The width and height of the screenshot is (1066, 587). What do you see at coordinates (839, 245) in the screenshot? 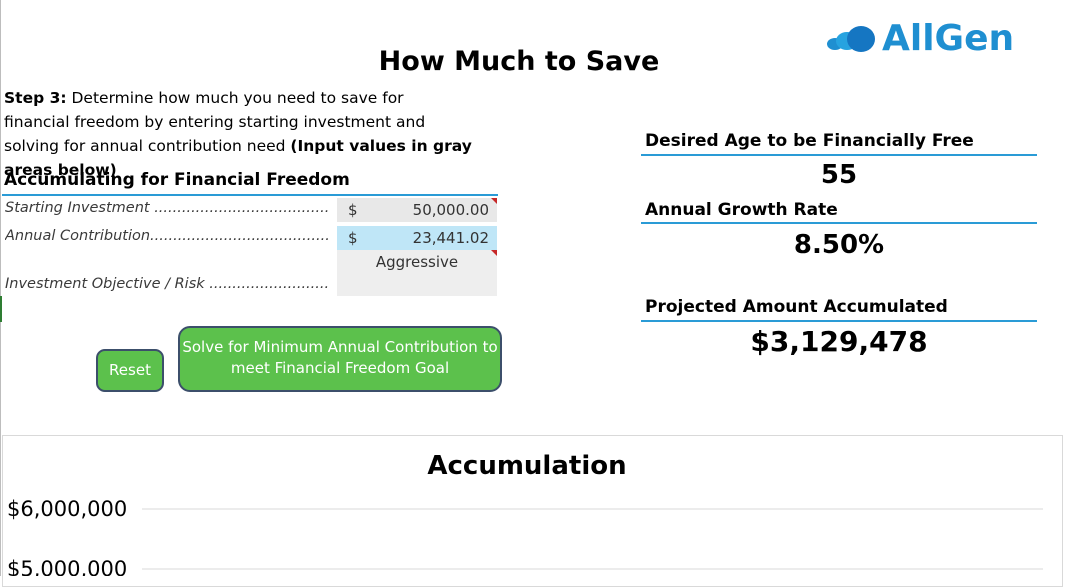
I see `growth-rate-value: 8.50%` at bounding box center [839, 245].